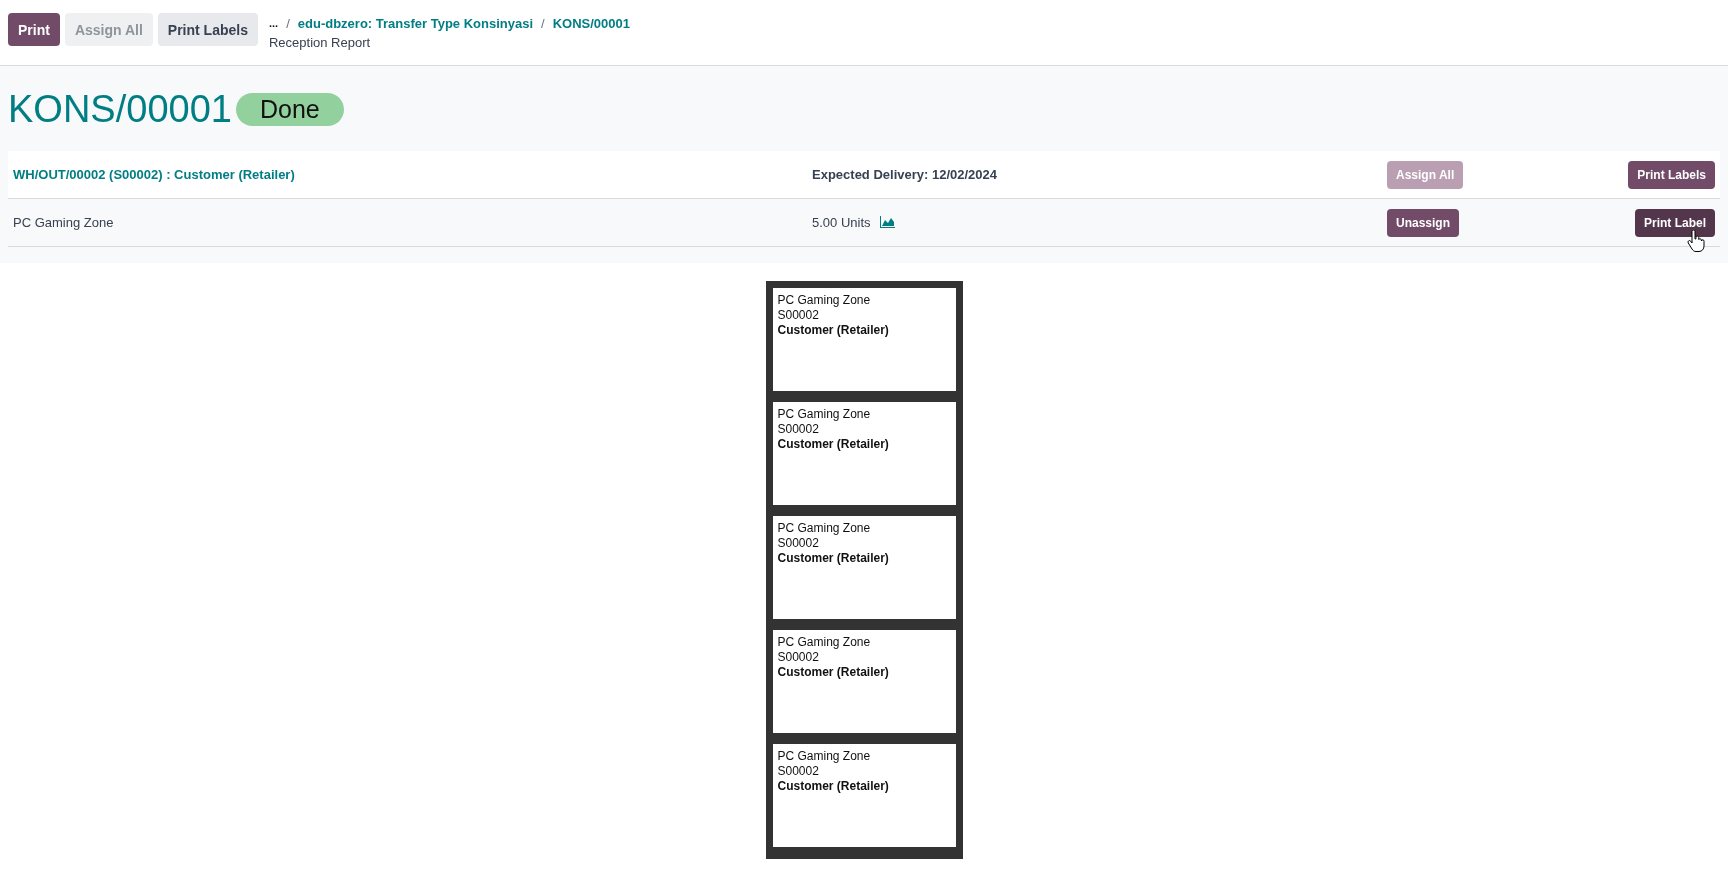  What do you see at coordinates (1423, 222) in the screenshot?
I see `unassign-button: Unassign` at bounding box center [1423, 222].